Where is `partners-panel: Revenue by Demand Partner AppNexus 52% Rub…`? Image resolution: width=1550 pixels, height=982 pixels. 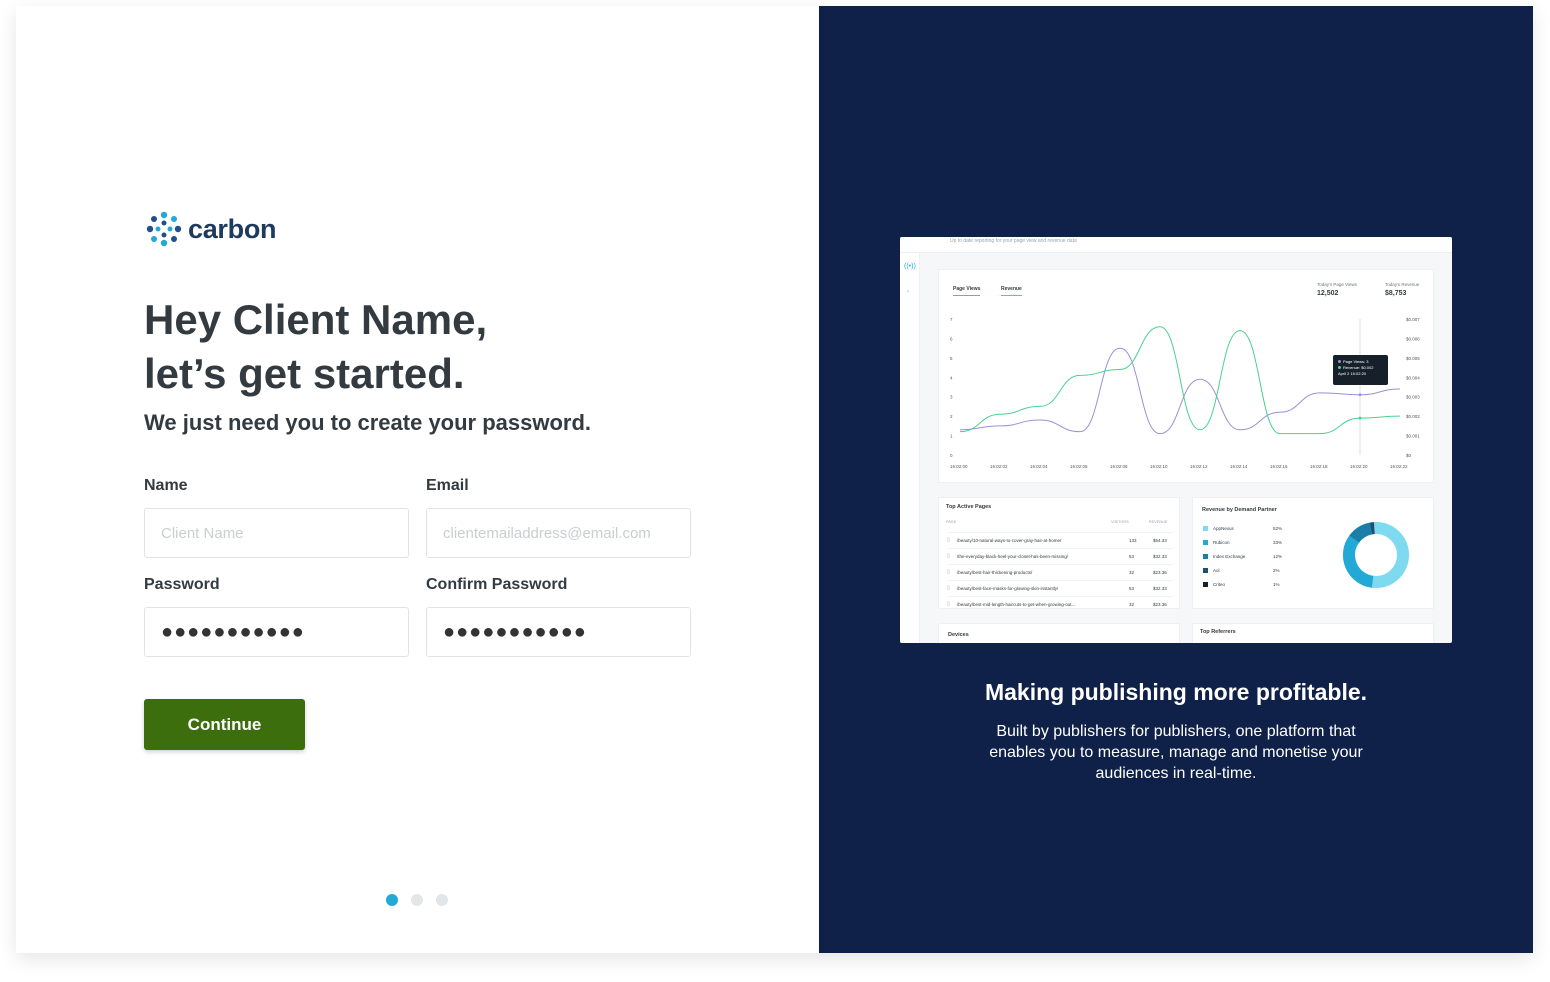 partners-panel: Revenue by Demand Partner AppNexus 52% Rub… is located at coordinates (1313, 553).